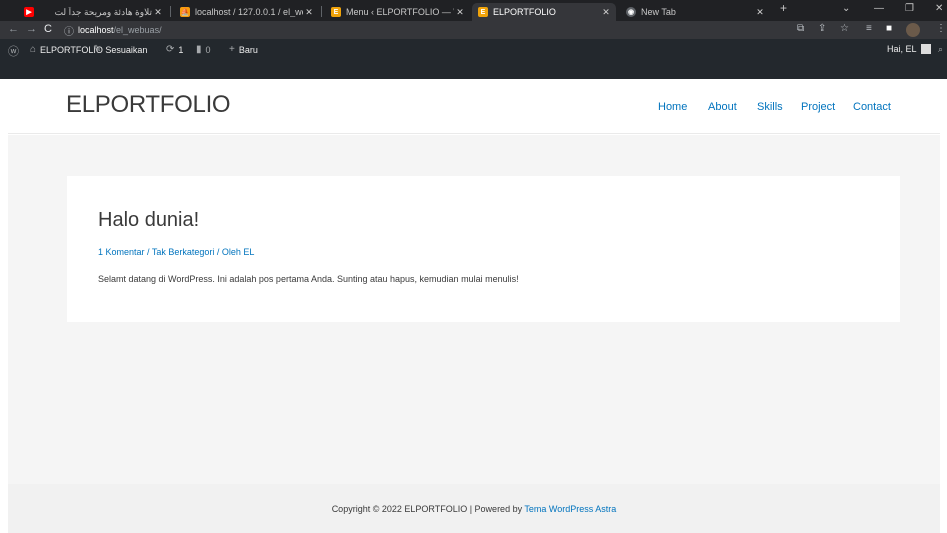 Image resolution: width=947 pixels, height=533 pixels. Describe the element at coordinates (695, 12) in the screenshot. I see `browser-tab: ◉ New Tab ✕` at that location.